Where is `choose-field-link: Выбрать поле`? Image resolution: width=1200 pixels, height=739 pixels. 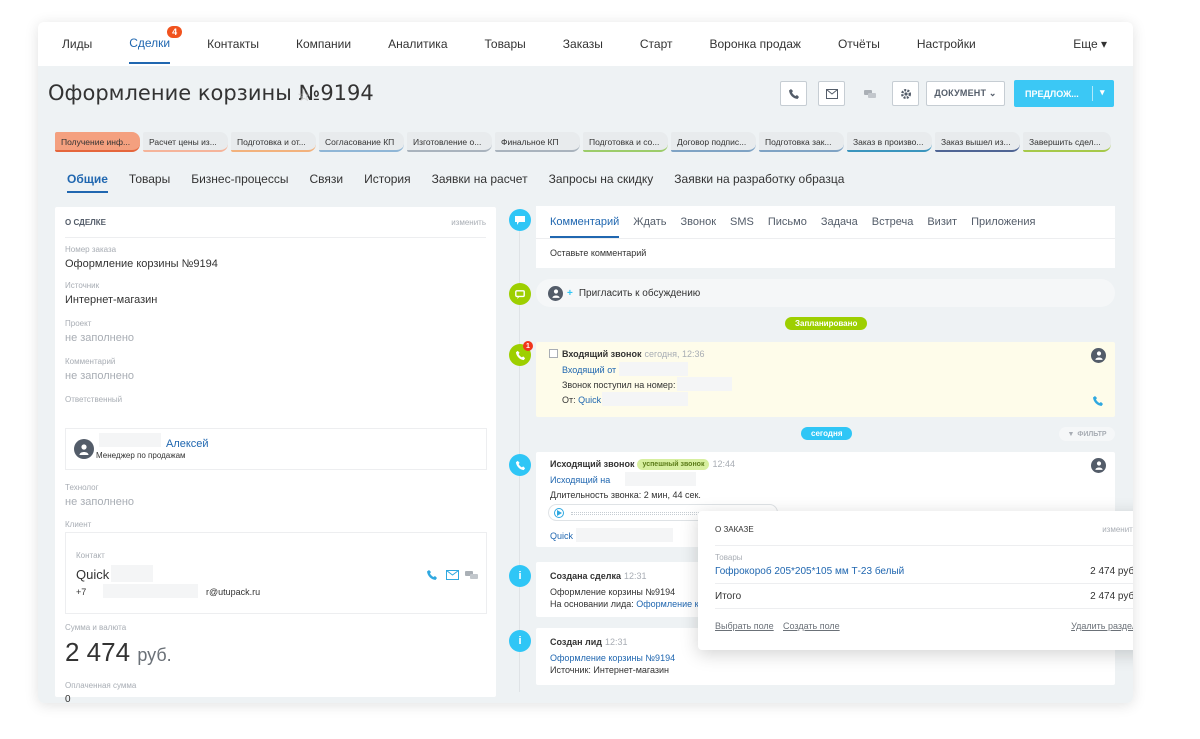
choose-field-link: Выбрать поле is located at coordinates (744, 626).